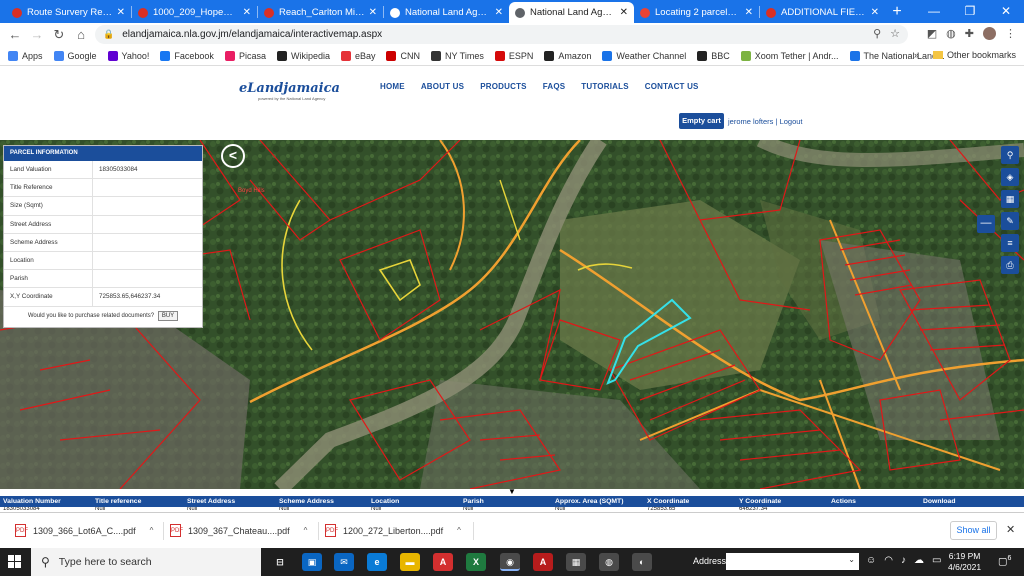 This screenshot has width=1024, height=576. I want to click on layers-icon: ◈, so click(1010, 177).